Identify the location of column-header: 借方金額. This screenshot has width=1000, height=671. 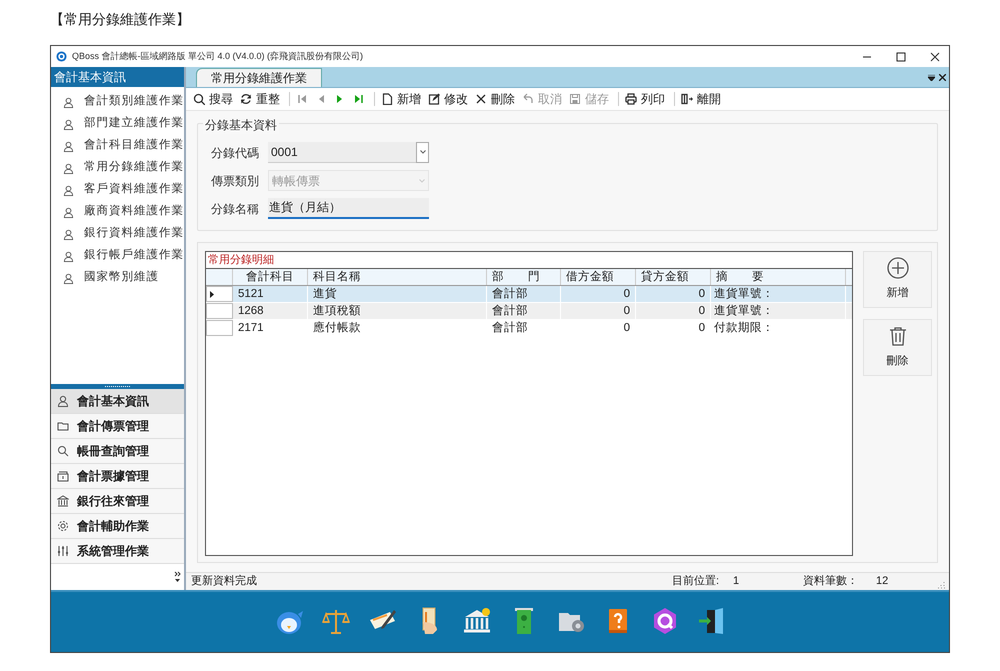
(598, 277).